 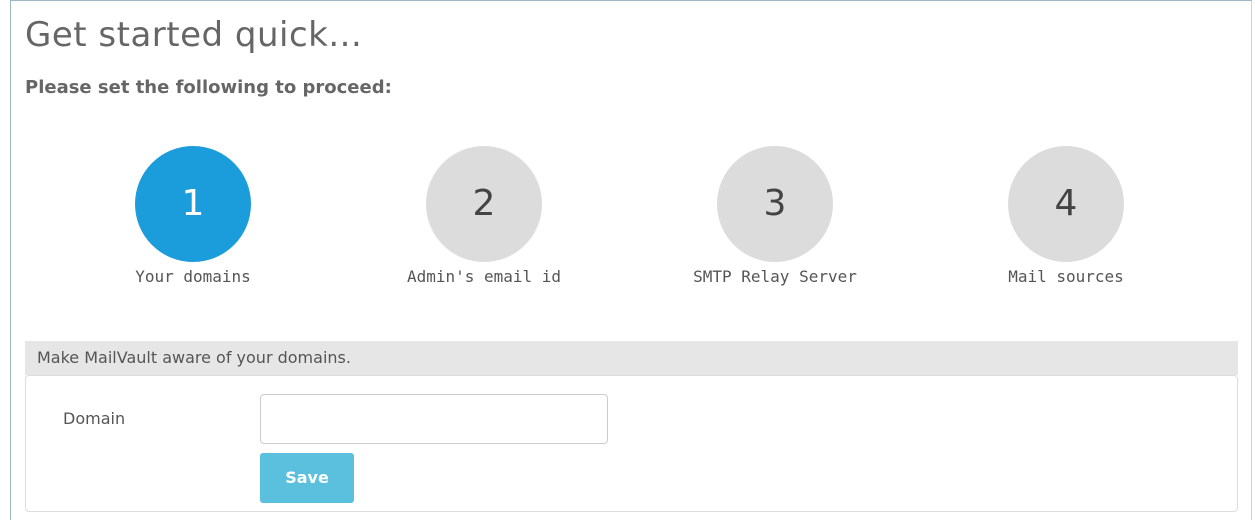 I want to click on save-button: Save, so click(x=307, y=478).